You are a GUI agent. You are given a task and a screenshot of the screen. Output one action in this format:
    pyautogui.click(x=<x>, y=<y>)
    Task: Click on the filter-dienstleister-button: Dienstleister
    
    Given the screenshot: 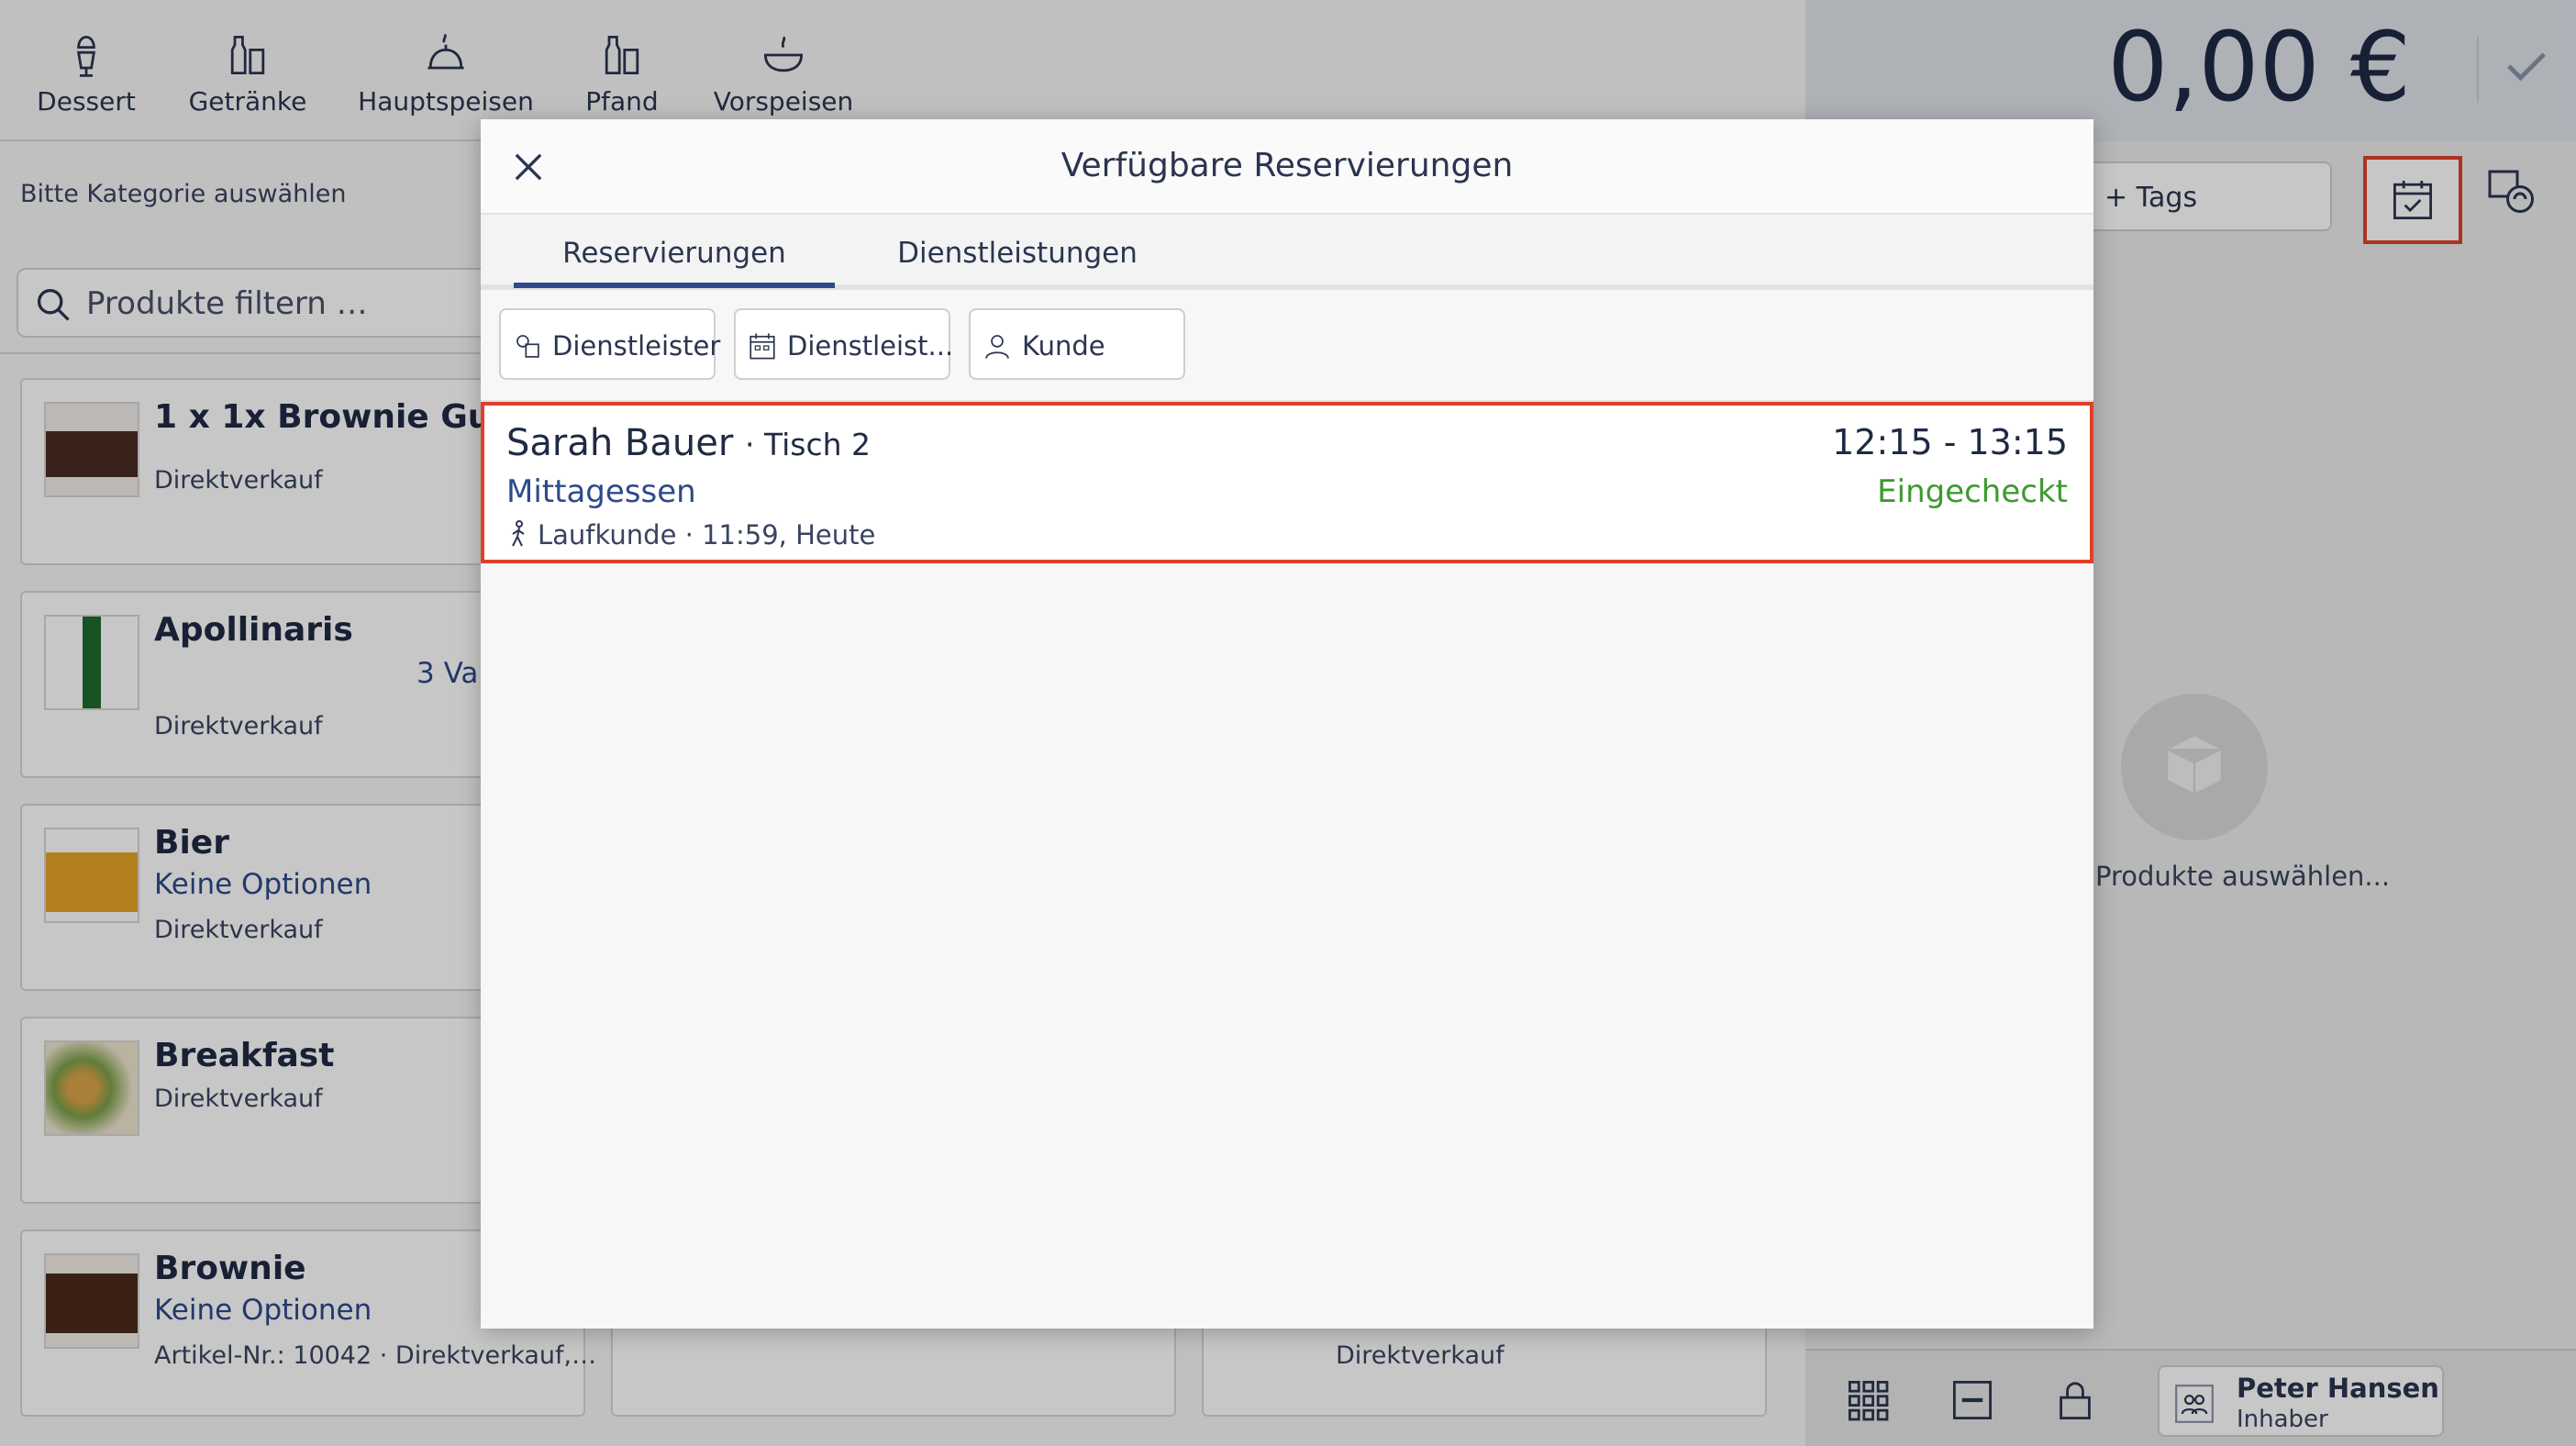 What is the action you would take?
    pyautogui.click(x=609, y=344)
    